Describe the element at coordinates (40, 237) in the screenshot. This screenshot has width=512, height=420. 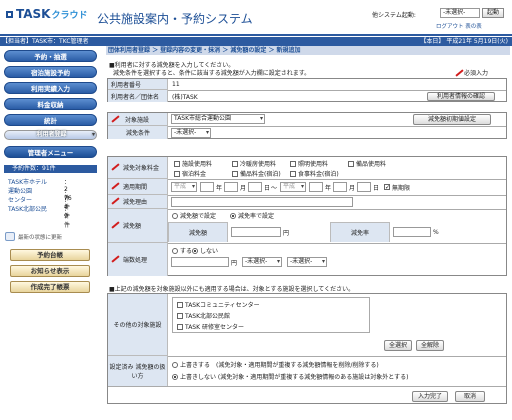
I see `refresh-link: 最新の状態に更新` at that location.